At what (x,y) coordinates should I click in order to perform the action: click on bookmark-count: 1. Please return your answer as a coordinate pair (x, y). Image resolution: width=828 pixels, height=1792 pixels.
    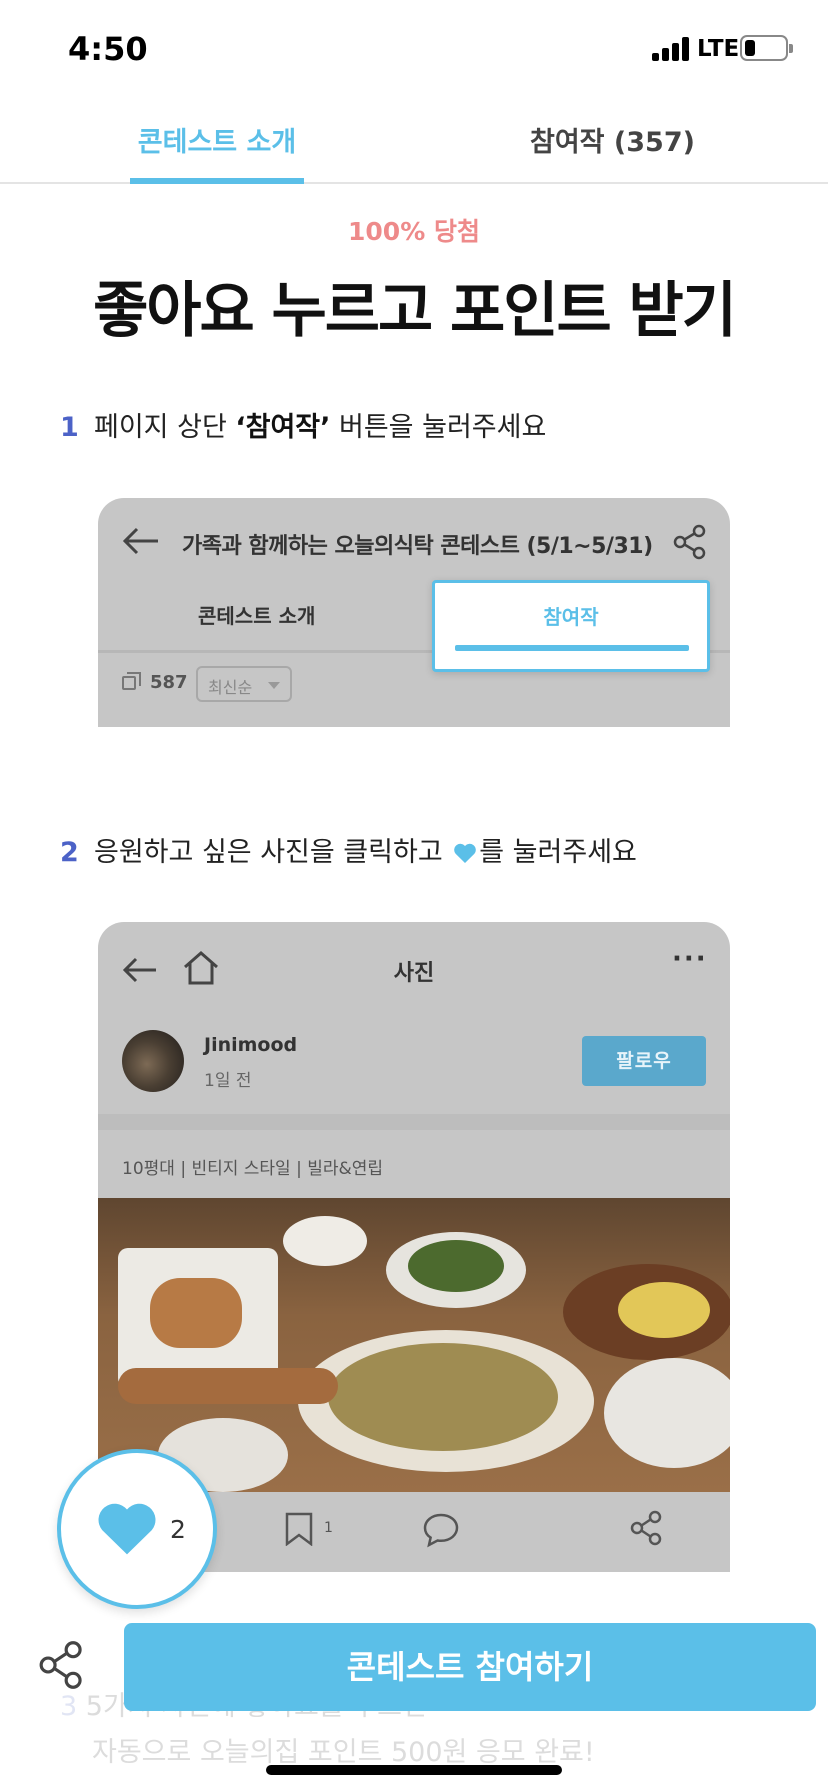
    Looking at the image, I should click on (328, 1528).